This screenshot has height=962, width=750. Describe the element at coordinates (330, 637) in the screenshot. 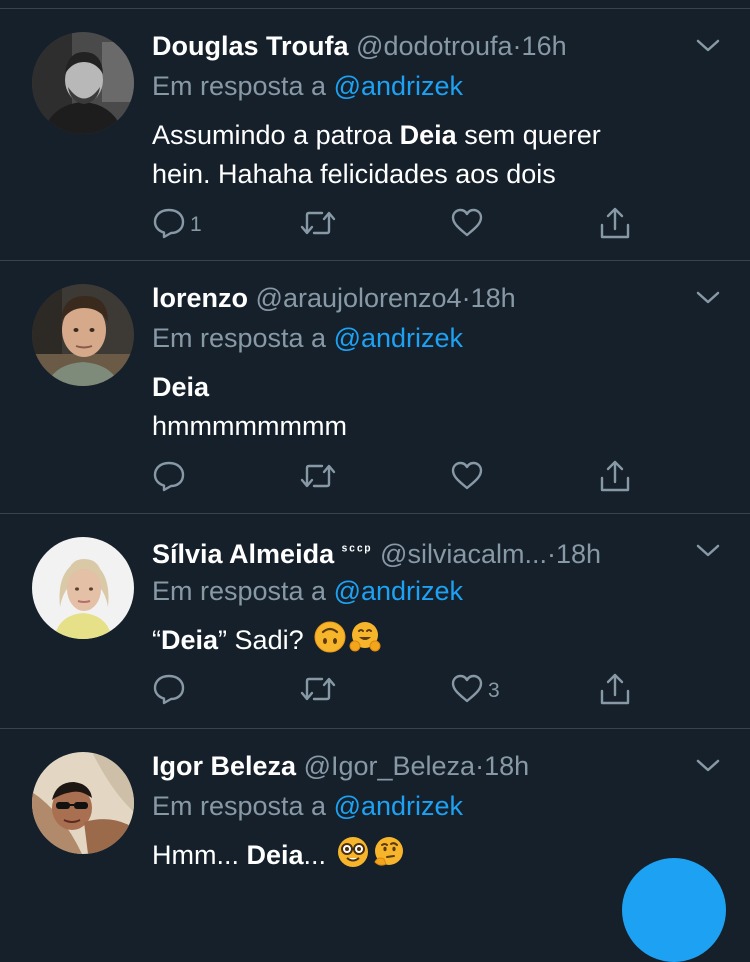

I see `upside-down-face-emoji` at that location.